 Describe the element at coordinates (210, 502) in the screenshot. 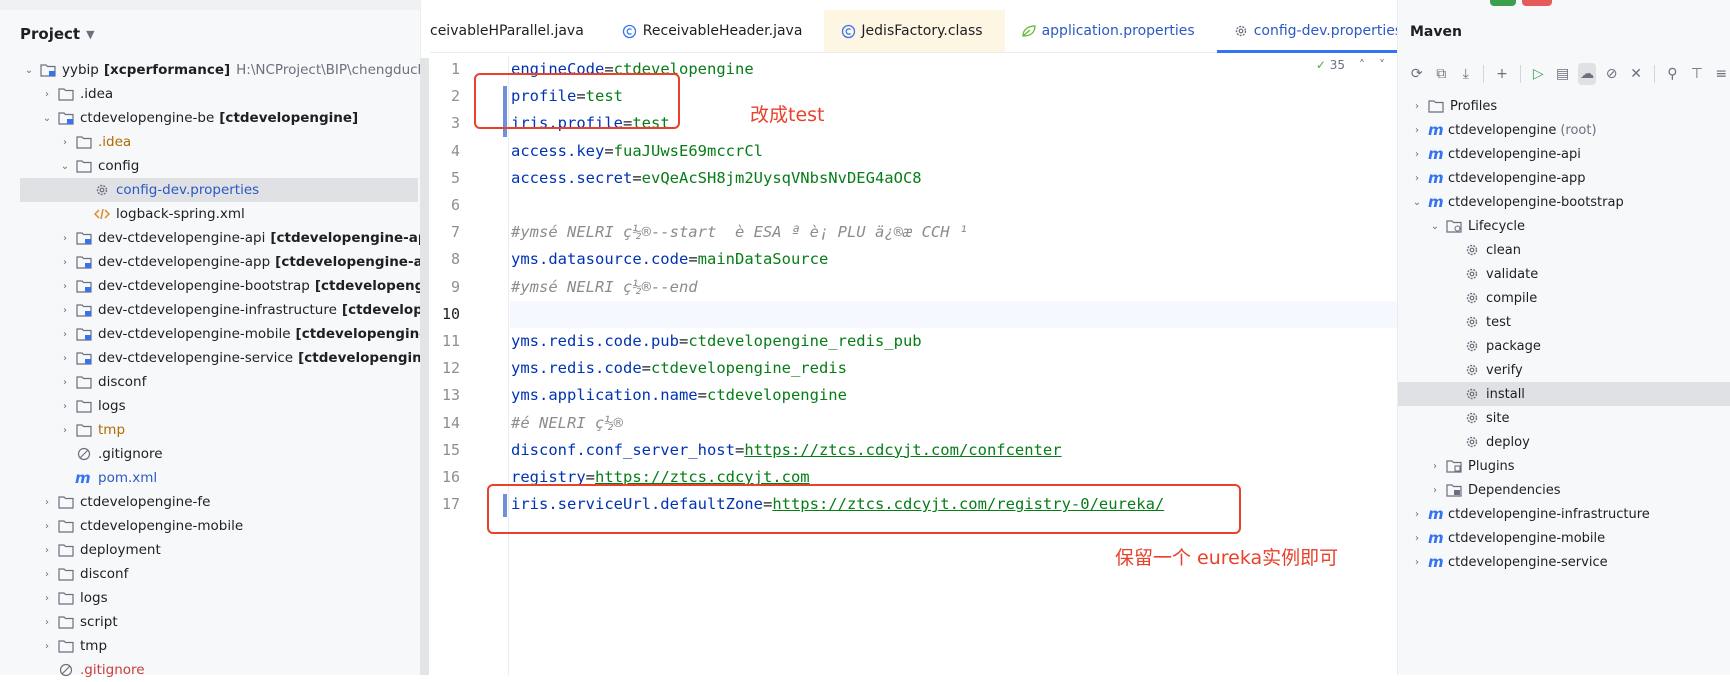

I see `tree-row: › ctdevelopengine-fe` at that location.